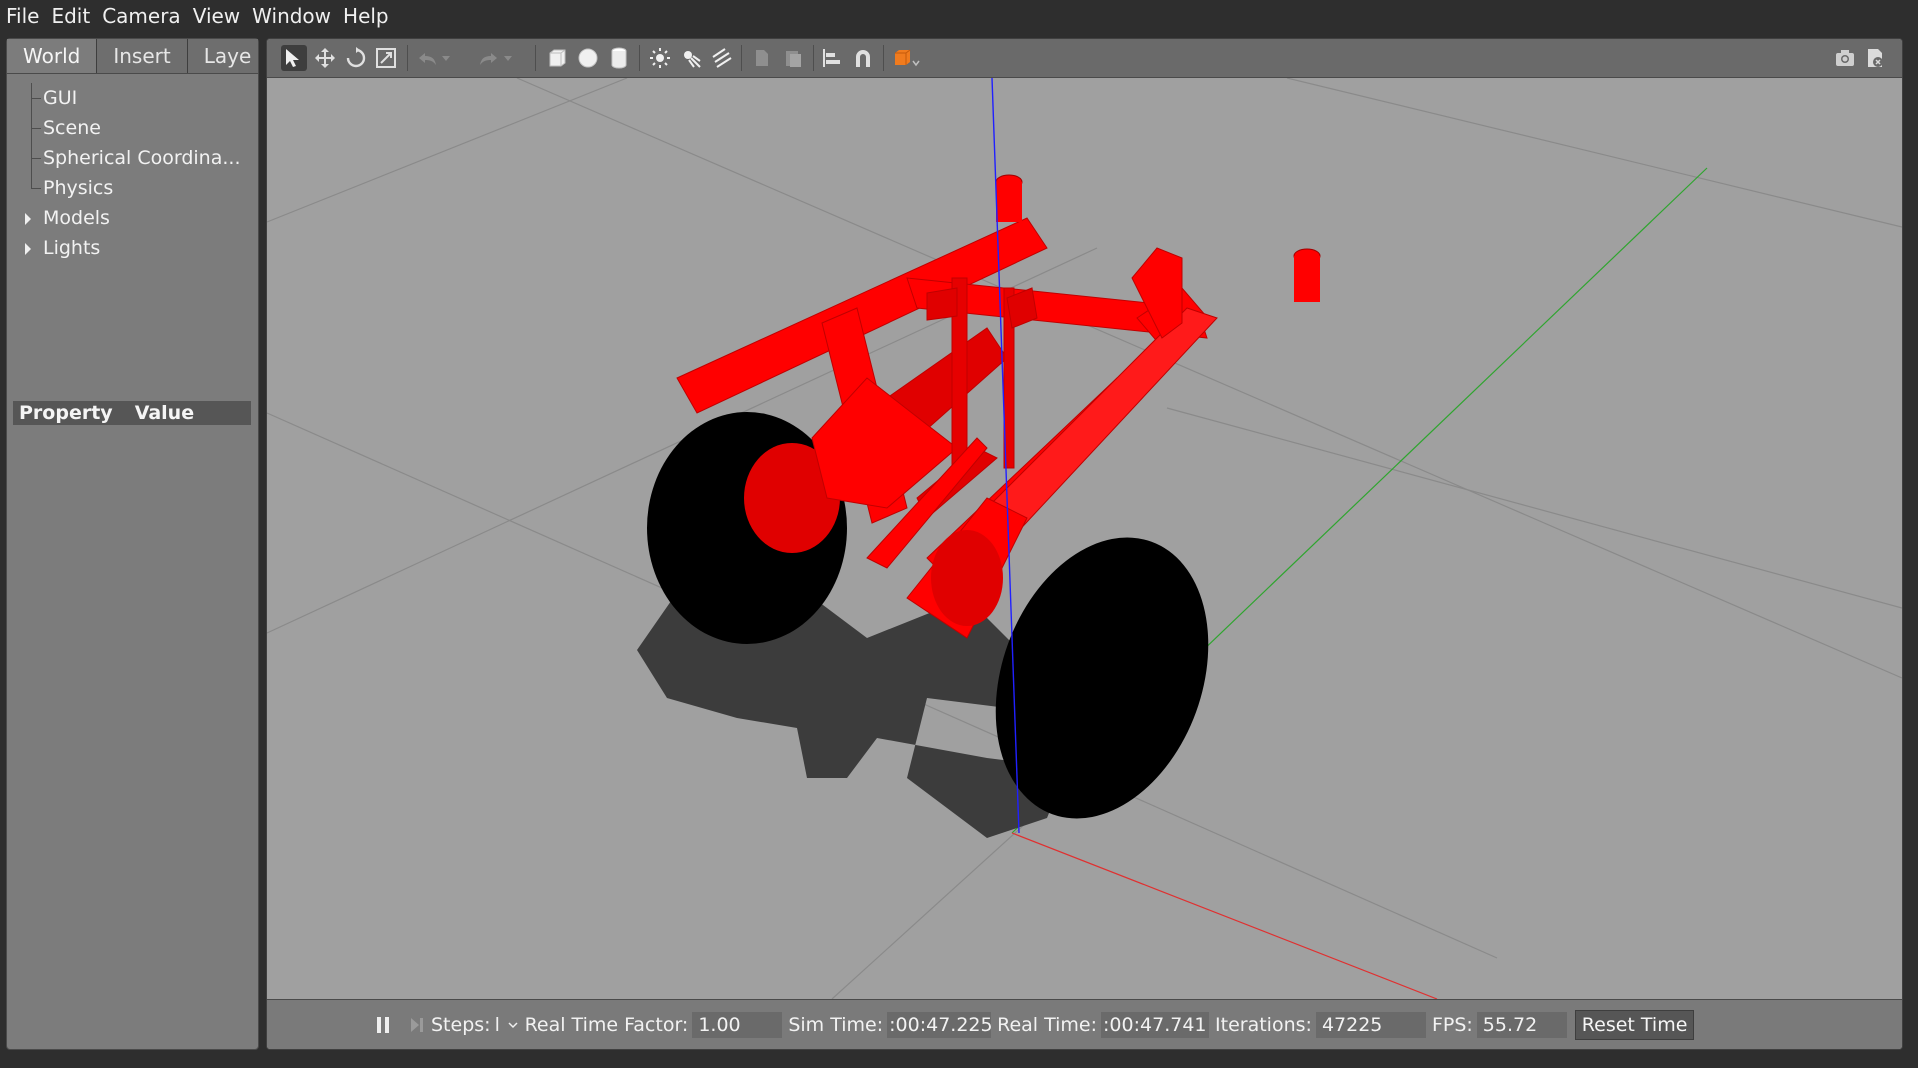 This screenshot has height=1068, width=1918. I want to click on spot-light-icon, so click(691, 58).